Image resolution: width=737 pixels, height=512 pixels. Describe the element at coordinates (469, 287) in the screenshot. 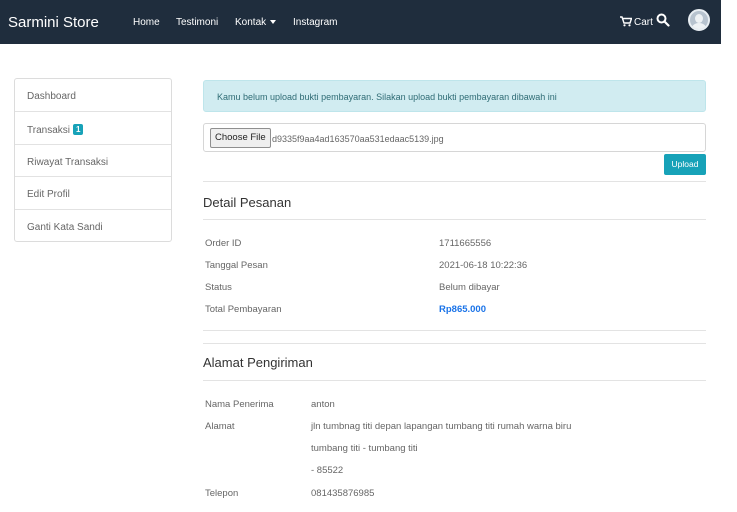

I see `order-status-value: Belum dibayar` at that location.